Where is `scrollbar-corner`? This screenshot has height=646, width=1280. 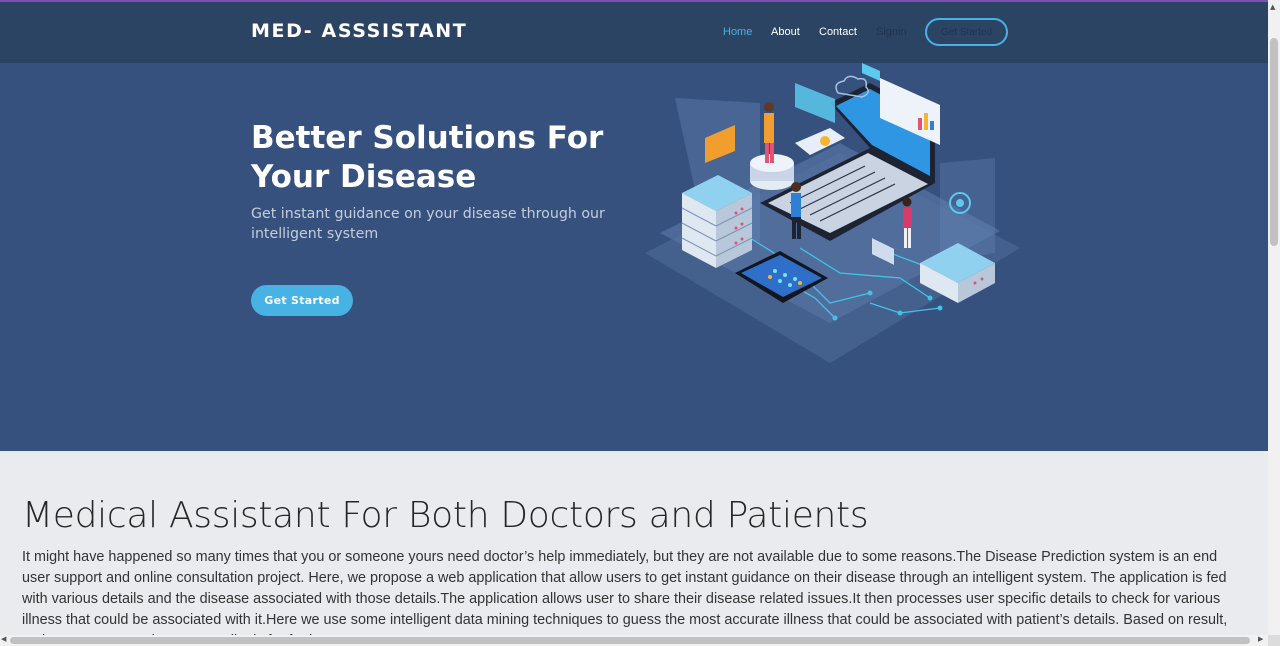 scrollbar-corner is located at coordinates (1274, 640).